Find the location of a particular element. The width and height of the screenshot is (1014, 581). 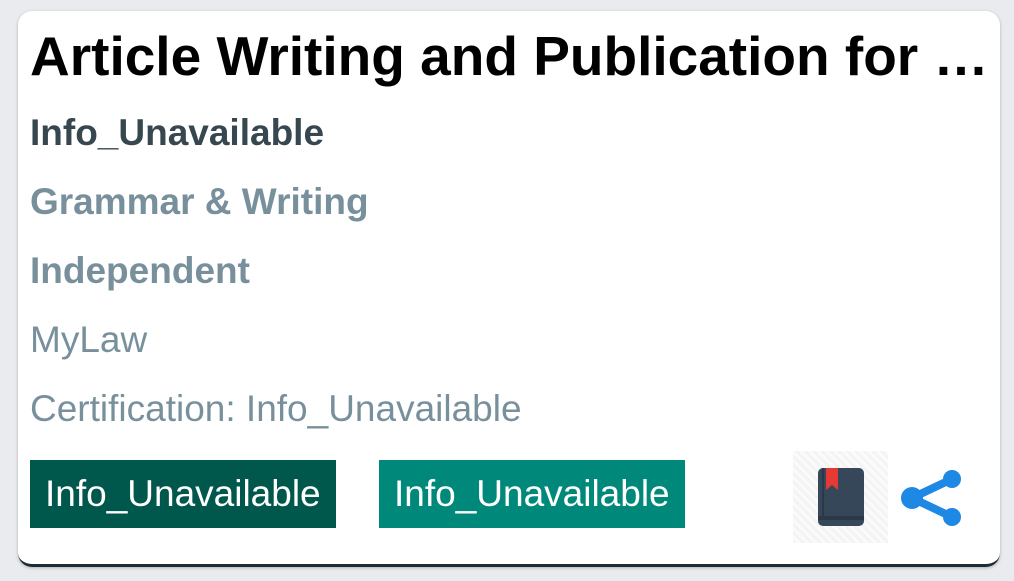

bookmark-button is located at coordinates (840, 497).